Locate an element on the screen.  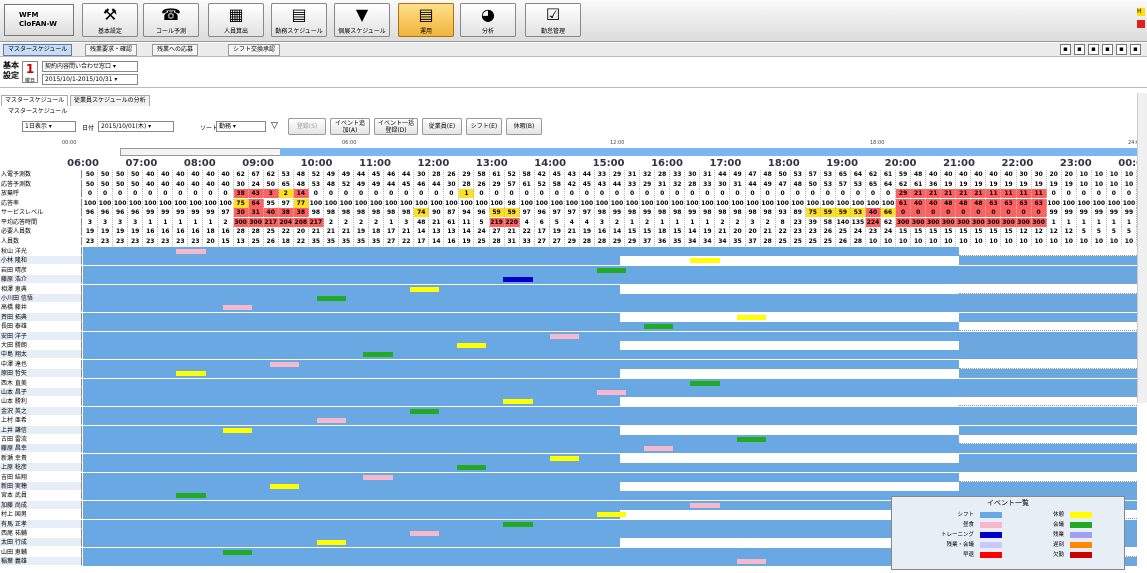
period-select: 2015/10/1-2015/10/31 ▾ is located at coordinates (90, 79).